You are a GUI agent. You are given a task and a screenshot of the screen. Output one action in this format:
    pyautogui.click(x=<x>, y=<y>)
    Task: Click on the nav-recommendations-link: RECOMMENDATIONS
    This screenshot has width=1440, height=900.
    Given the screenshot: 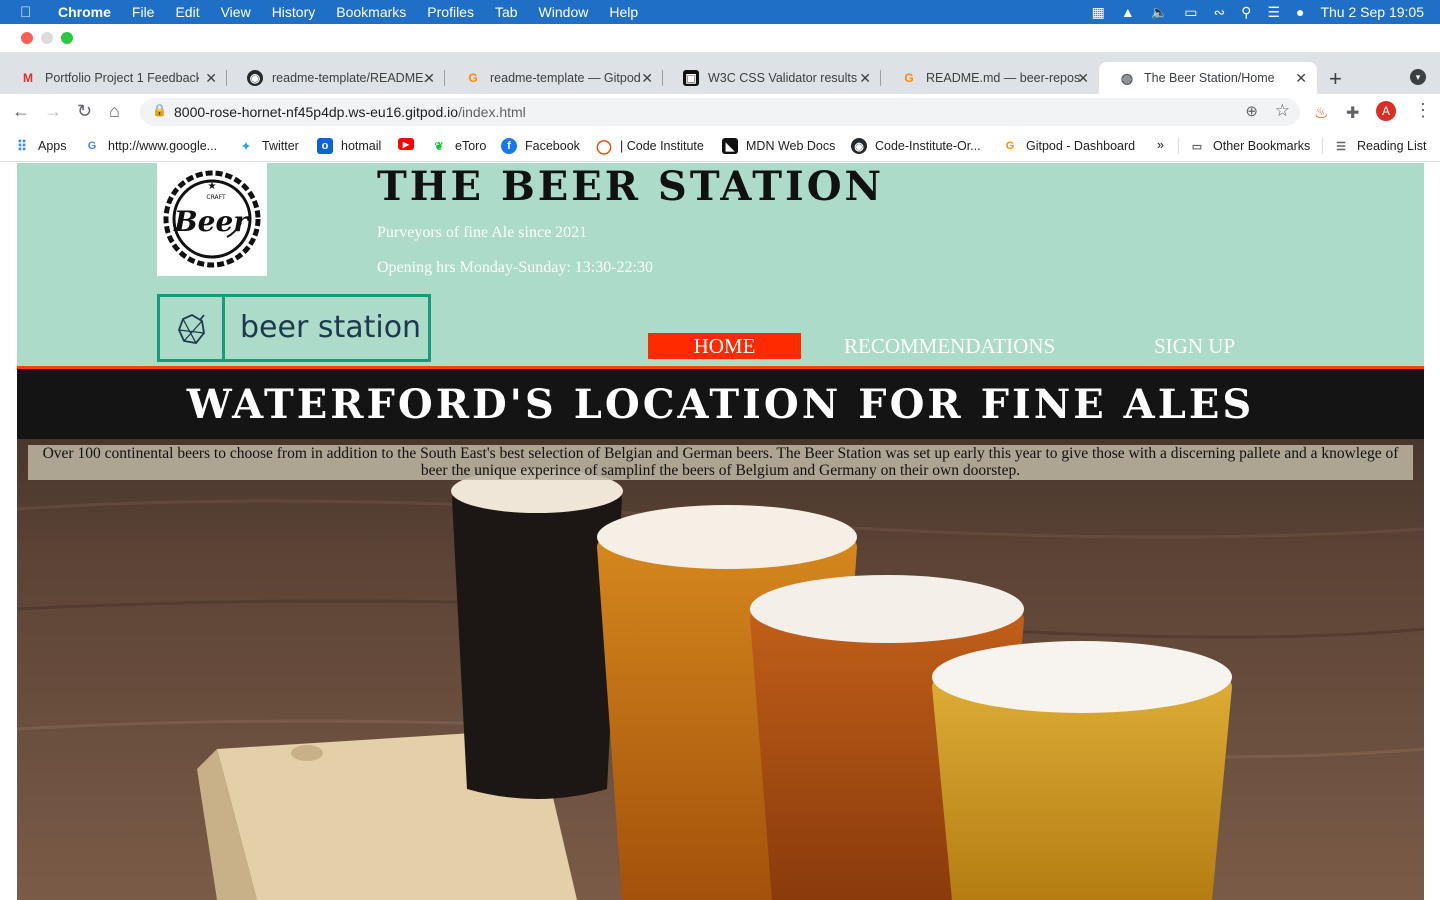 What is the action you would take?
    pyautogui.click(x=949, y=346)
    